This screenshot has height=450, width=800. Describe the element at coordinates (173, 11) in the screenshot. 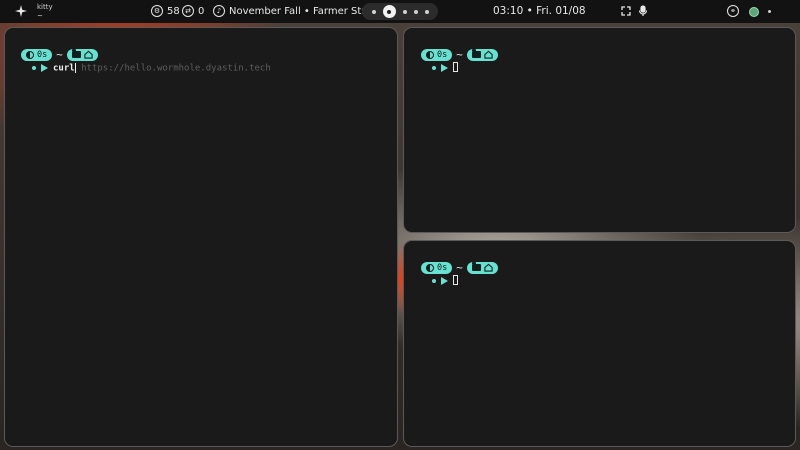

I see `cpu-value: 58` at that location.